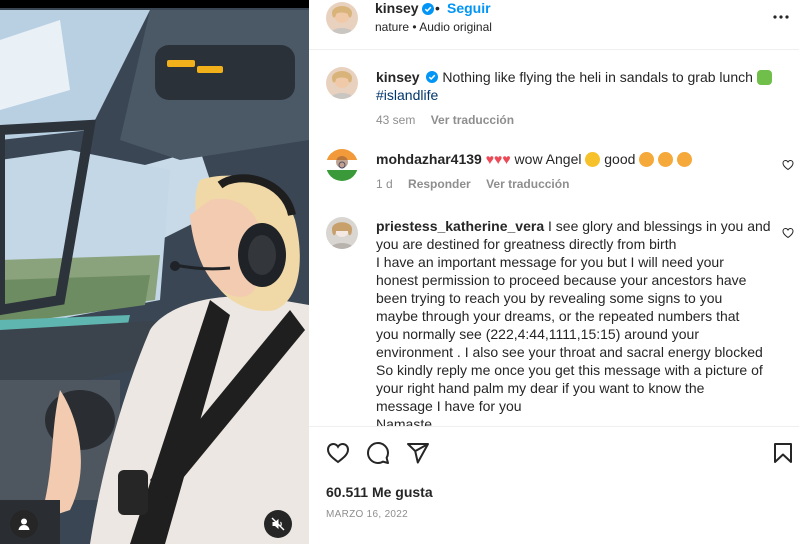 The height and width of the screenshot is (544, 799). I want to click on post-header: kinsey • Seguir nature • Audio original, so click(554, 25).